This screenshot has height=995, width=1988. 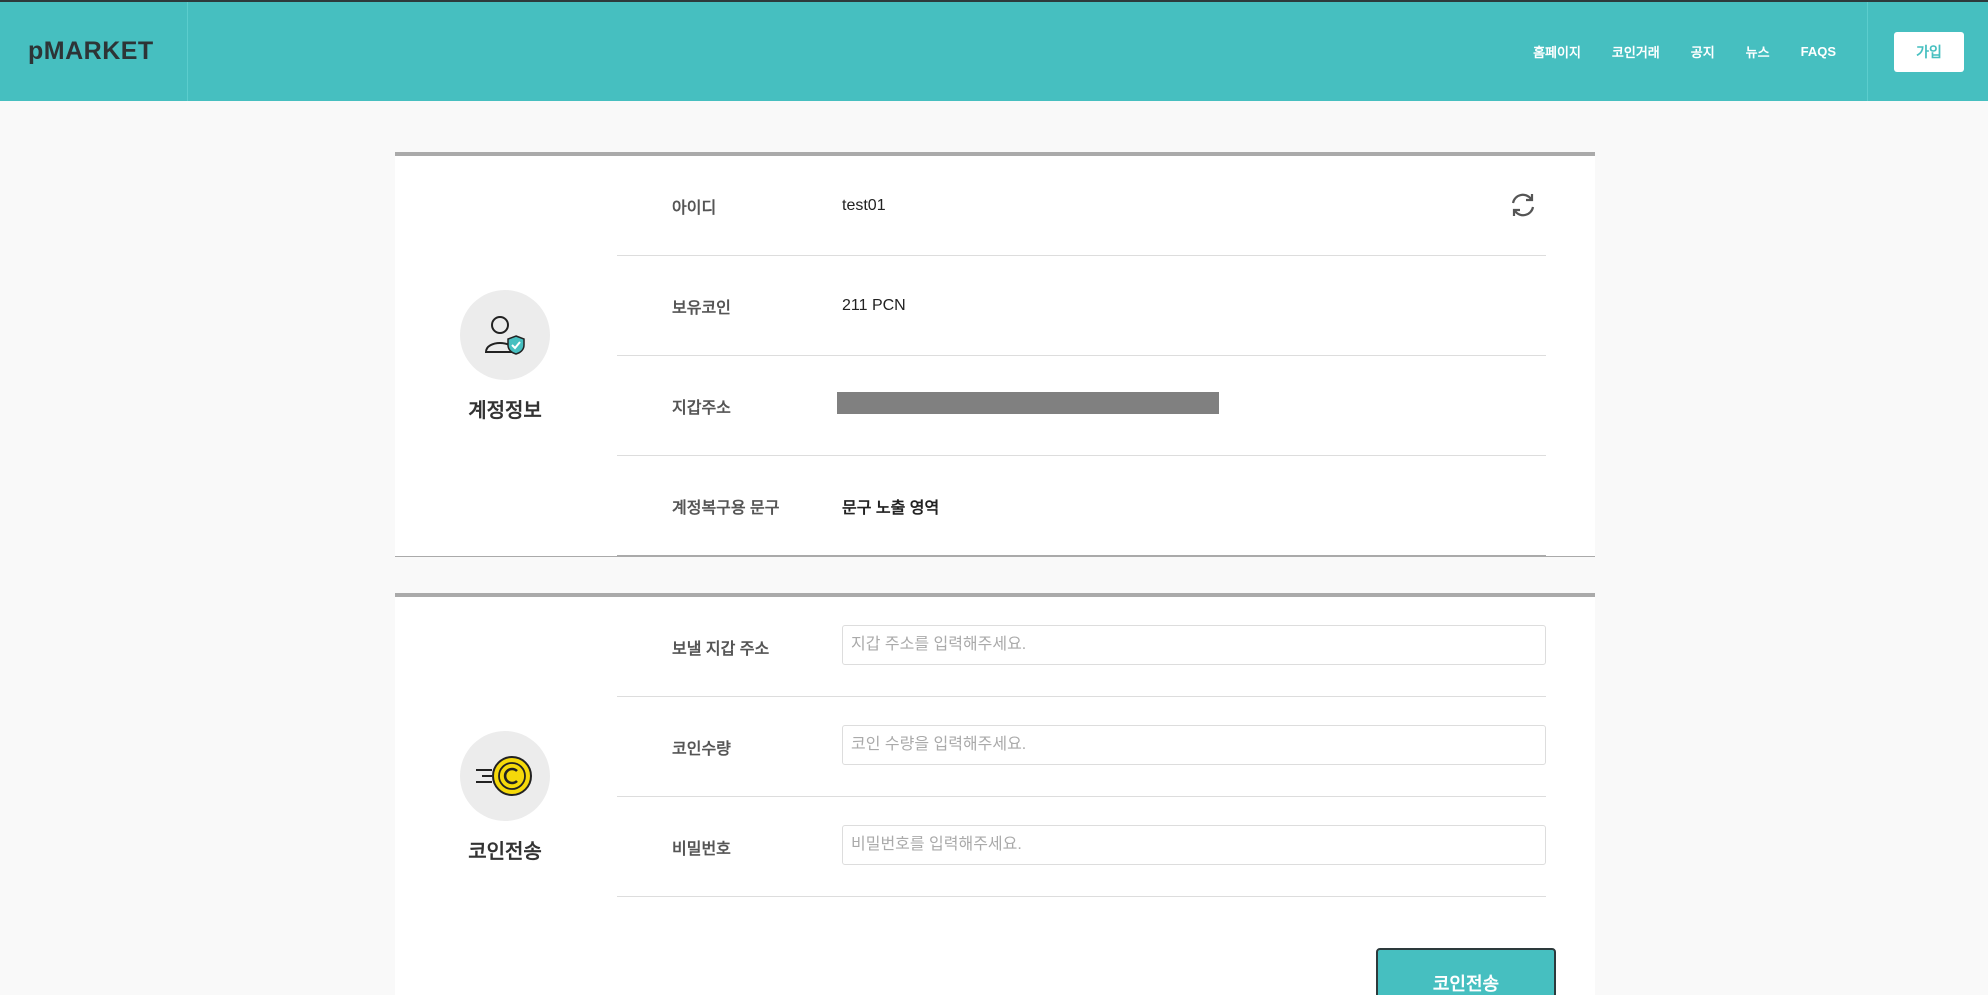 What do you see at coordinates (891, 508) in the screenshot?
I see `recovery-value: 문구 노출 영역` at bounding box center [891, 508].